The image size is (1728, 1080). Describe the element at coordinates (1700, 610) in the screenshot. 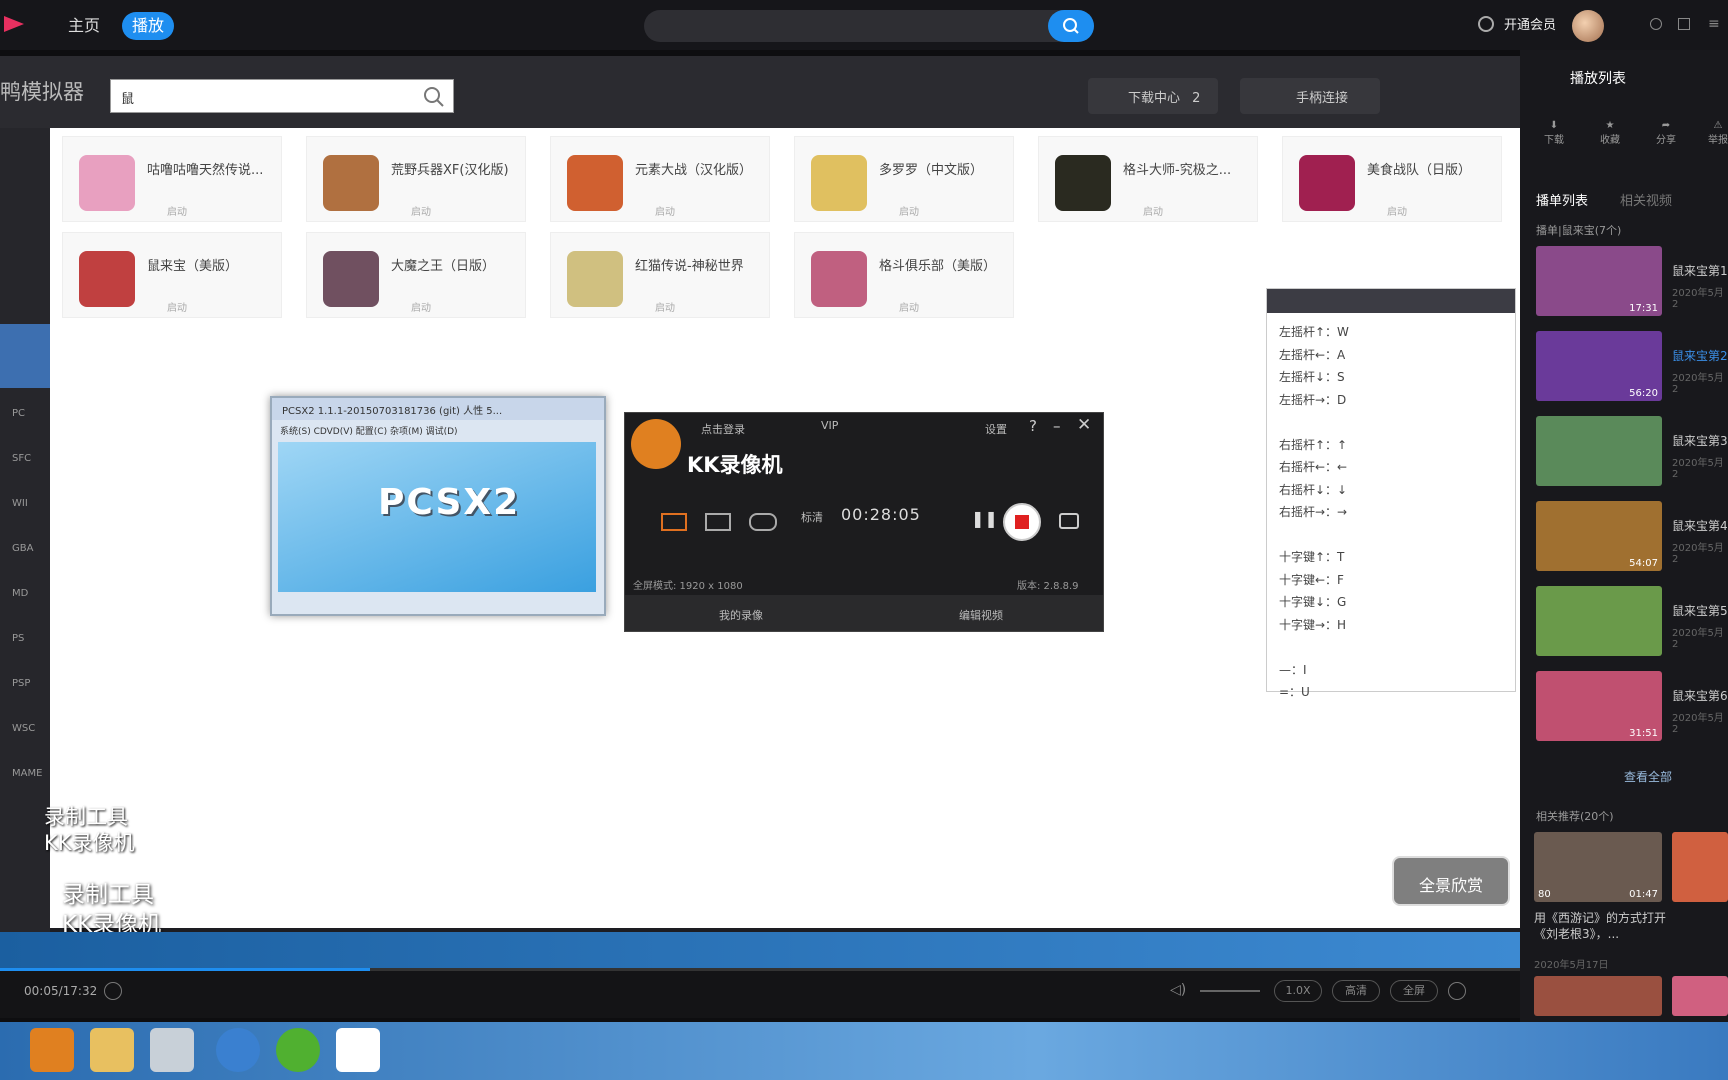

I see `episode-title: 鼠来宝第5` at that location.